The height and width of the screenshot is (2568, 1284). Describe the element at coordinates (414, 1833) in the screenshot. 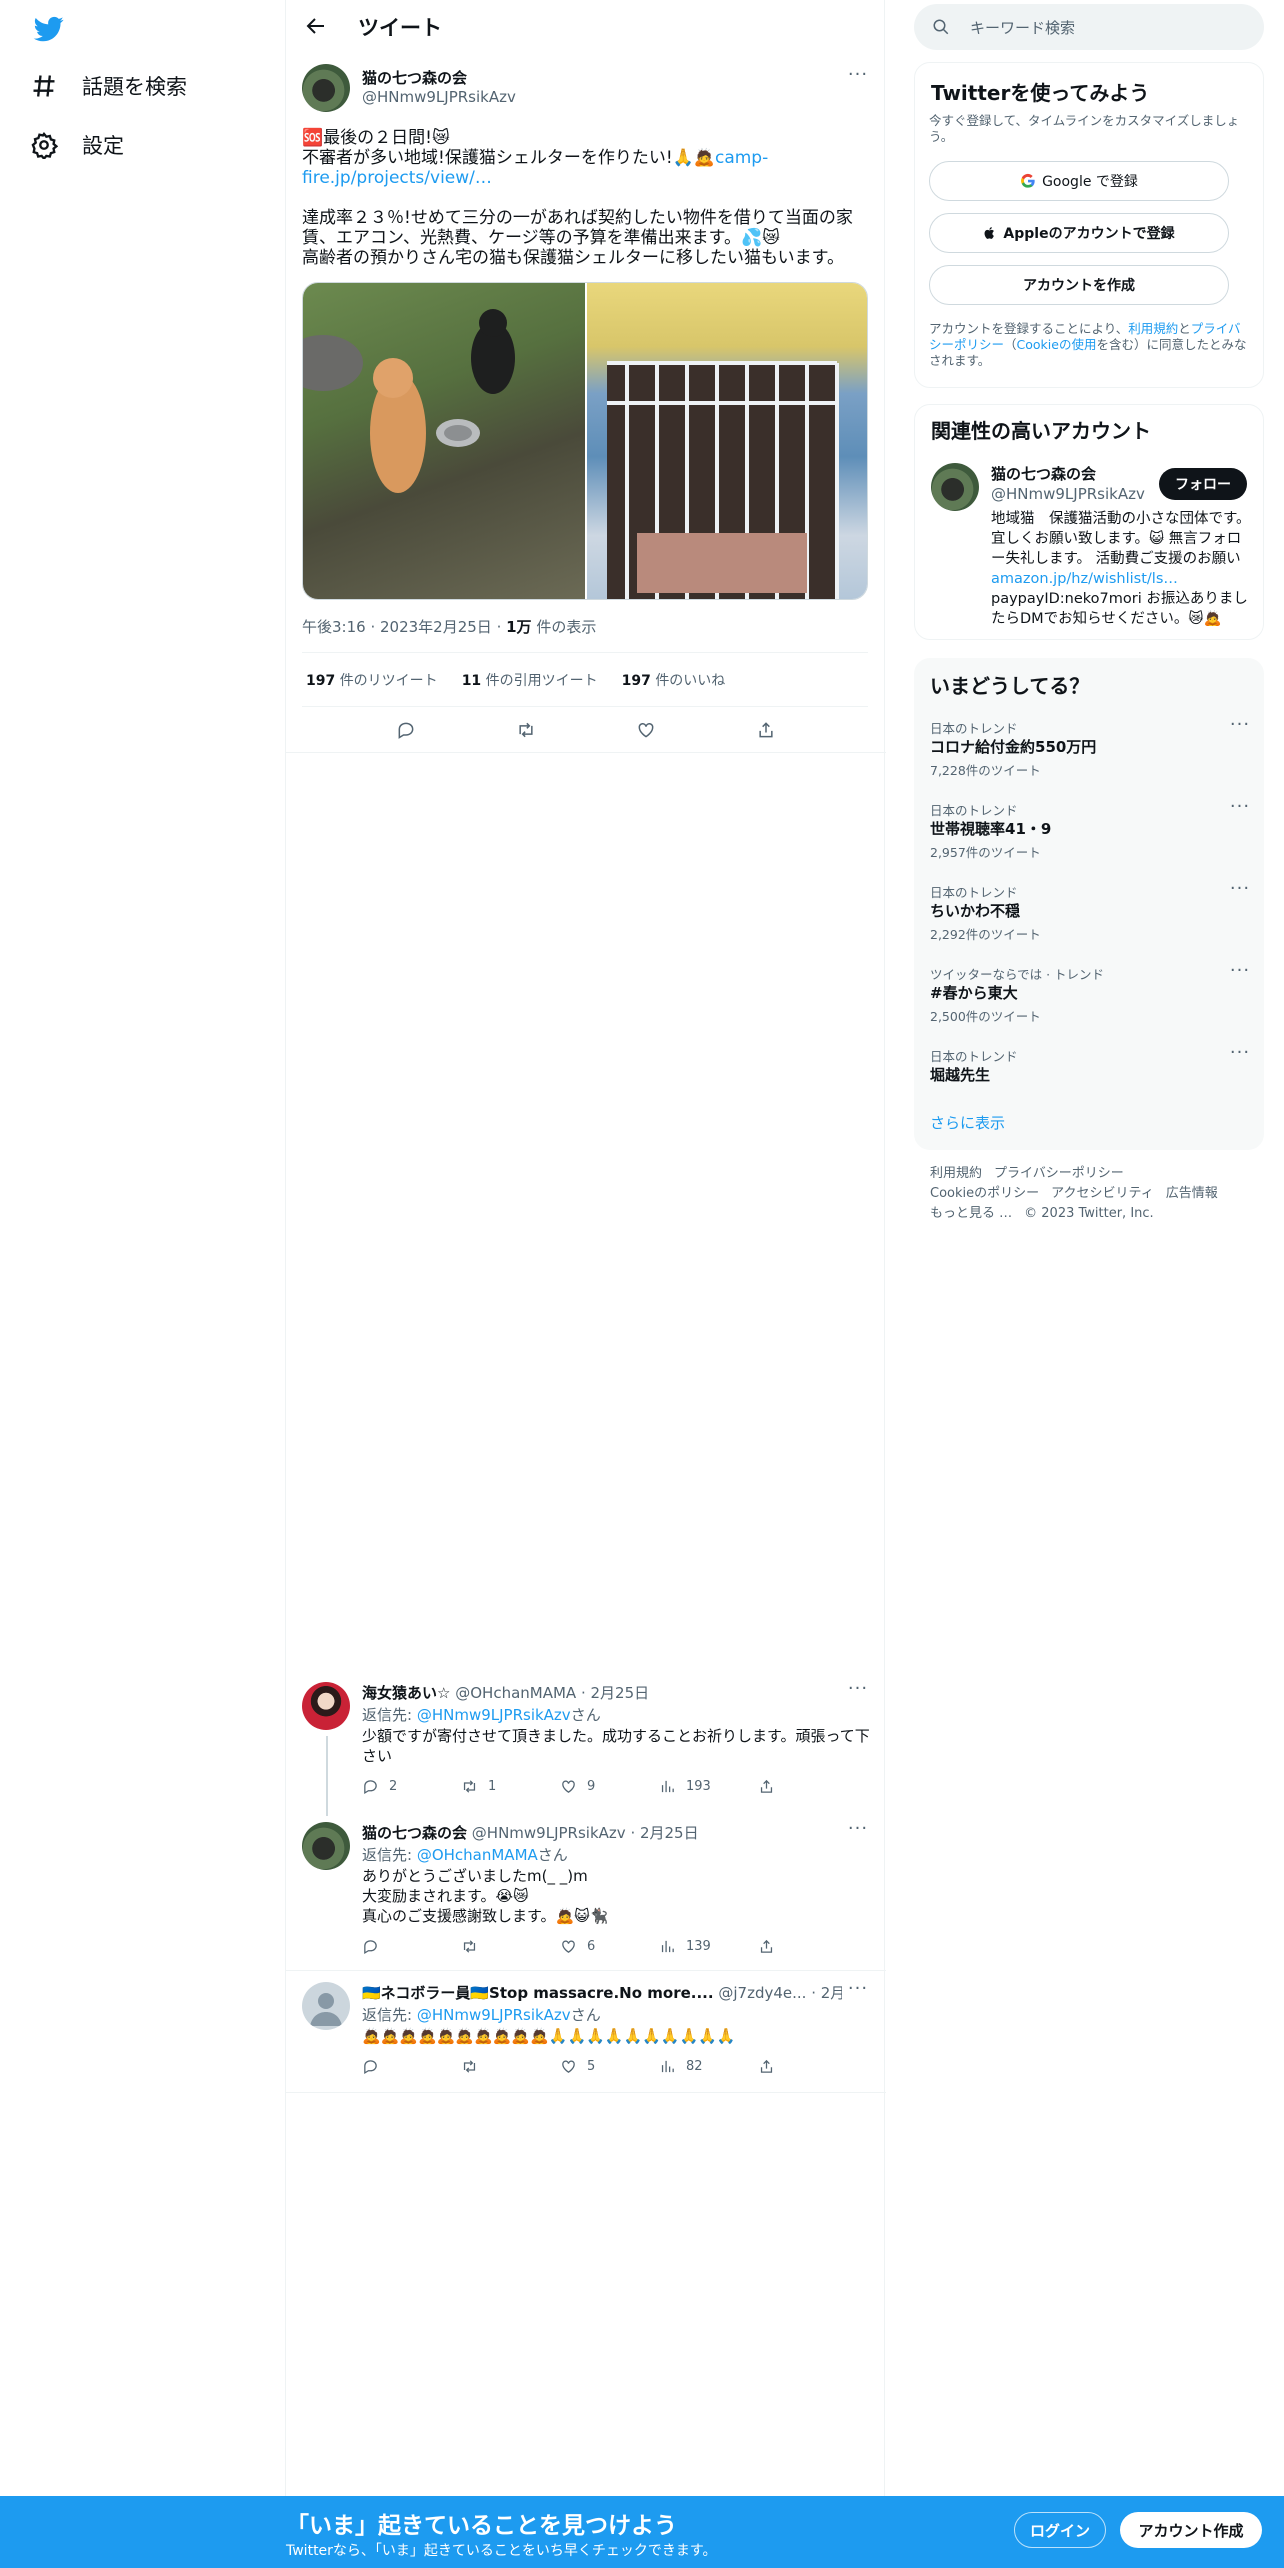

I see `reply-author-name: 猫の七つ森の会` at that location.